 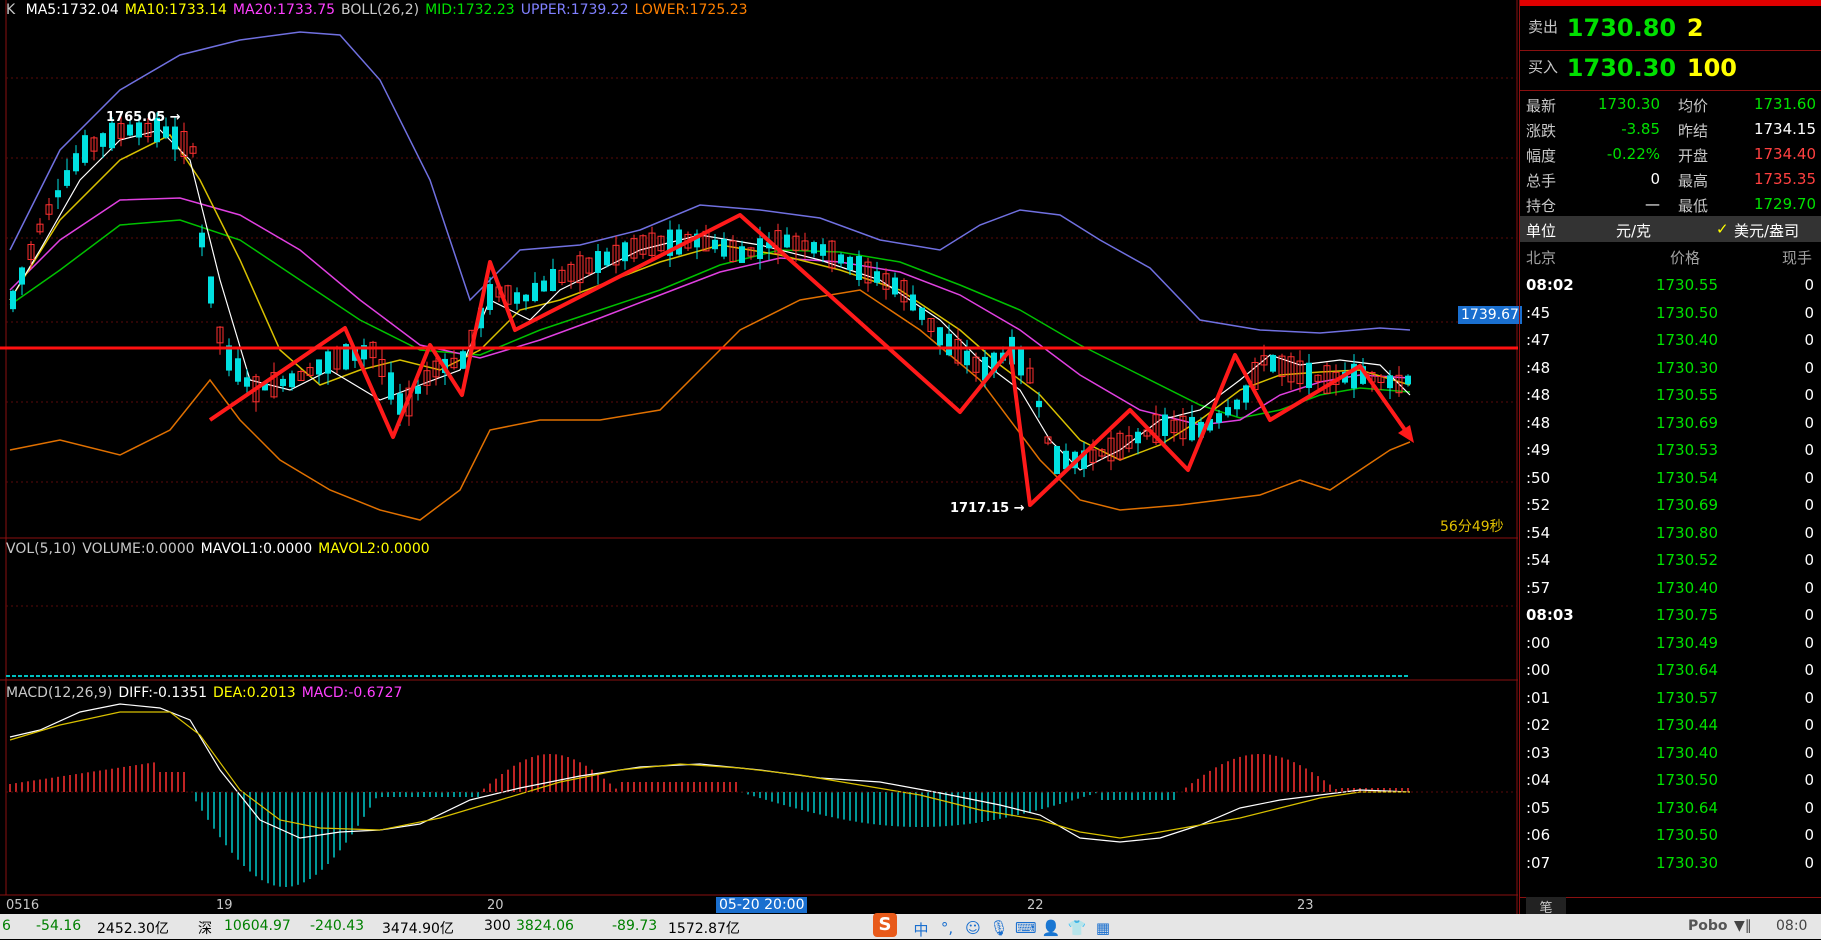 What do you see at coordinates (885, 925) in the screenshot?
I see `ime-logo-icon: S` at bounding box center [885, 925].